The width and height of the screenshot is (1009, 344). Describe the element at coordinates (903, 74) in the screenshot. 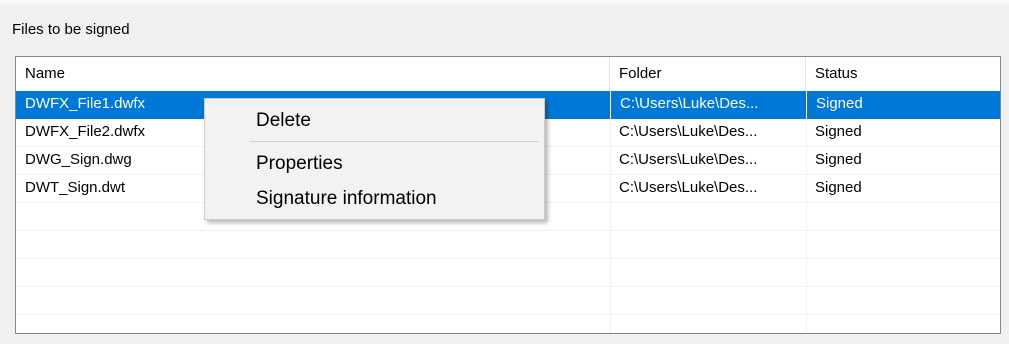

I see `column-header-status: Status` at that location.